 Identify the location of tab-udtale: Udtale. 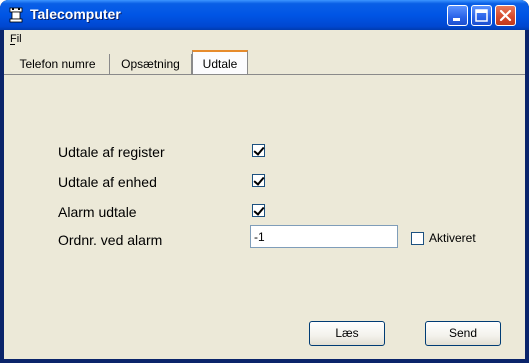
(220, 62).